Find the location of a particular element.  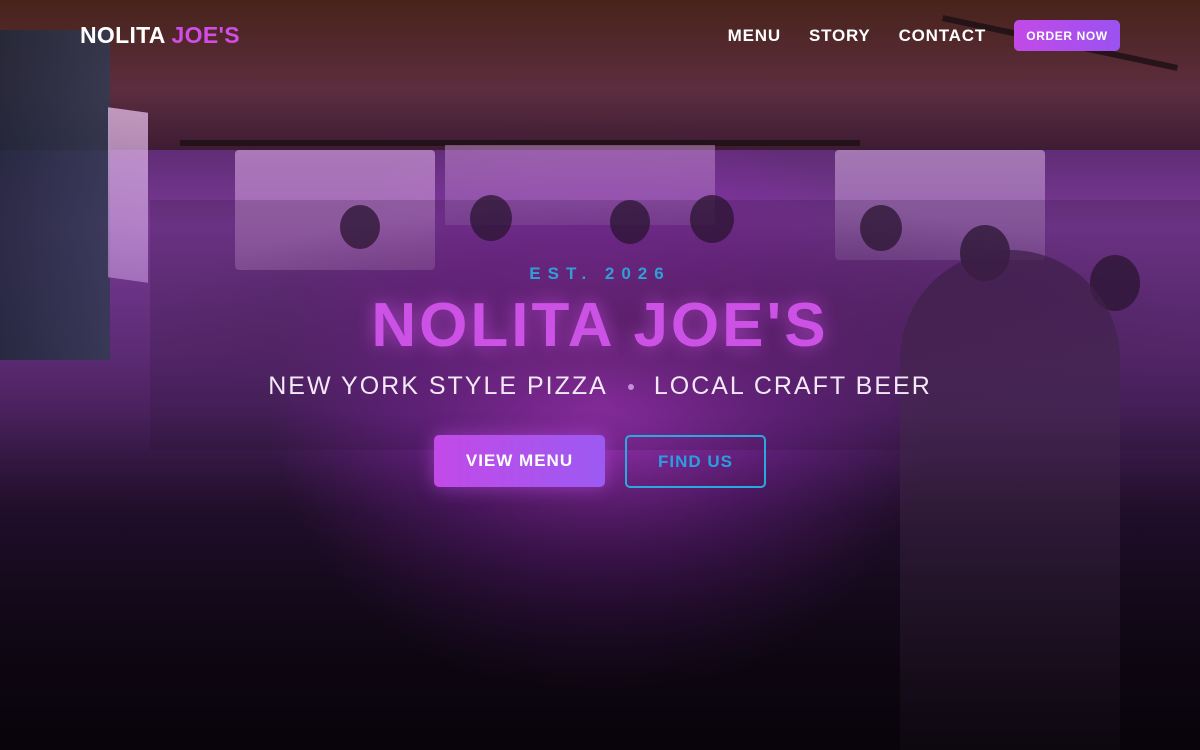

hero-tagline: NEW YORK STYLE PIZZA LOCAL CRAFT BEER is located at coordinates (600, 386).